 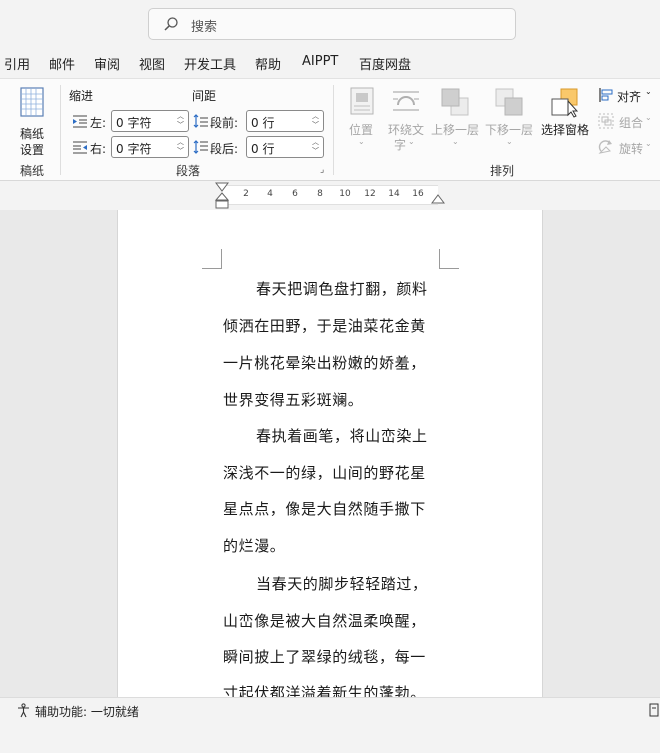 What do you see at coordinates (345, 194) in the screenshot?
I see `ruler-tick: 10` at bounding box center [345, 194].